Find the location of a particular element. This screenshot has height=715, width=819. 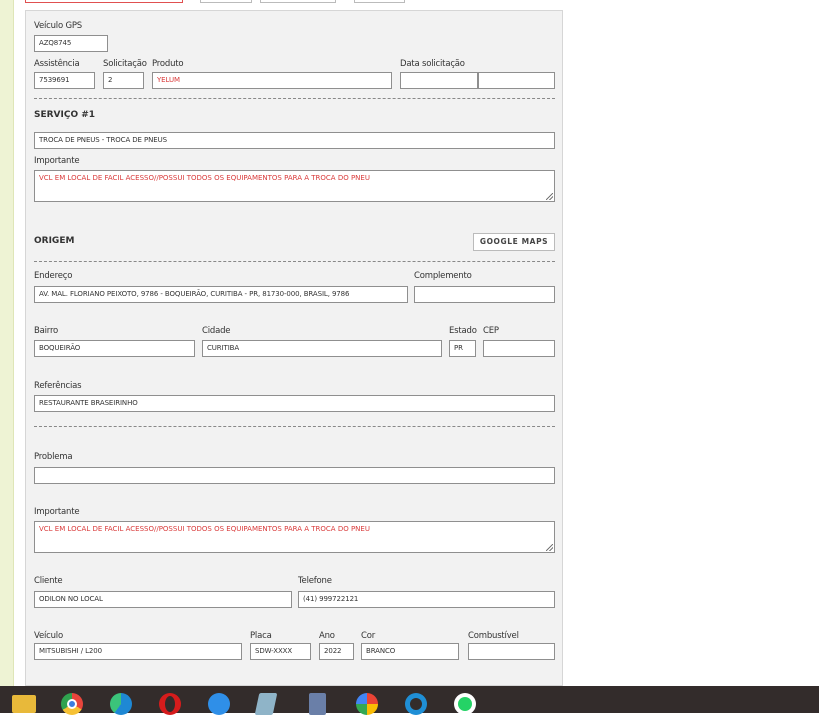

servico-field: TROCA DE PNEUS - TROCA DE PNEUS is located at coordinates (294, 140).